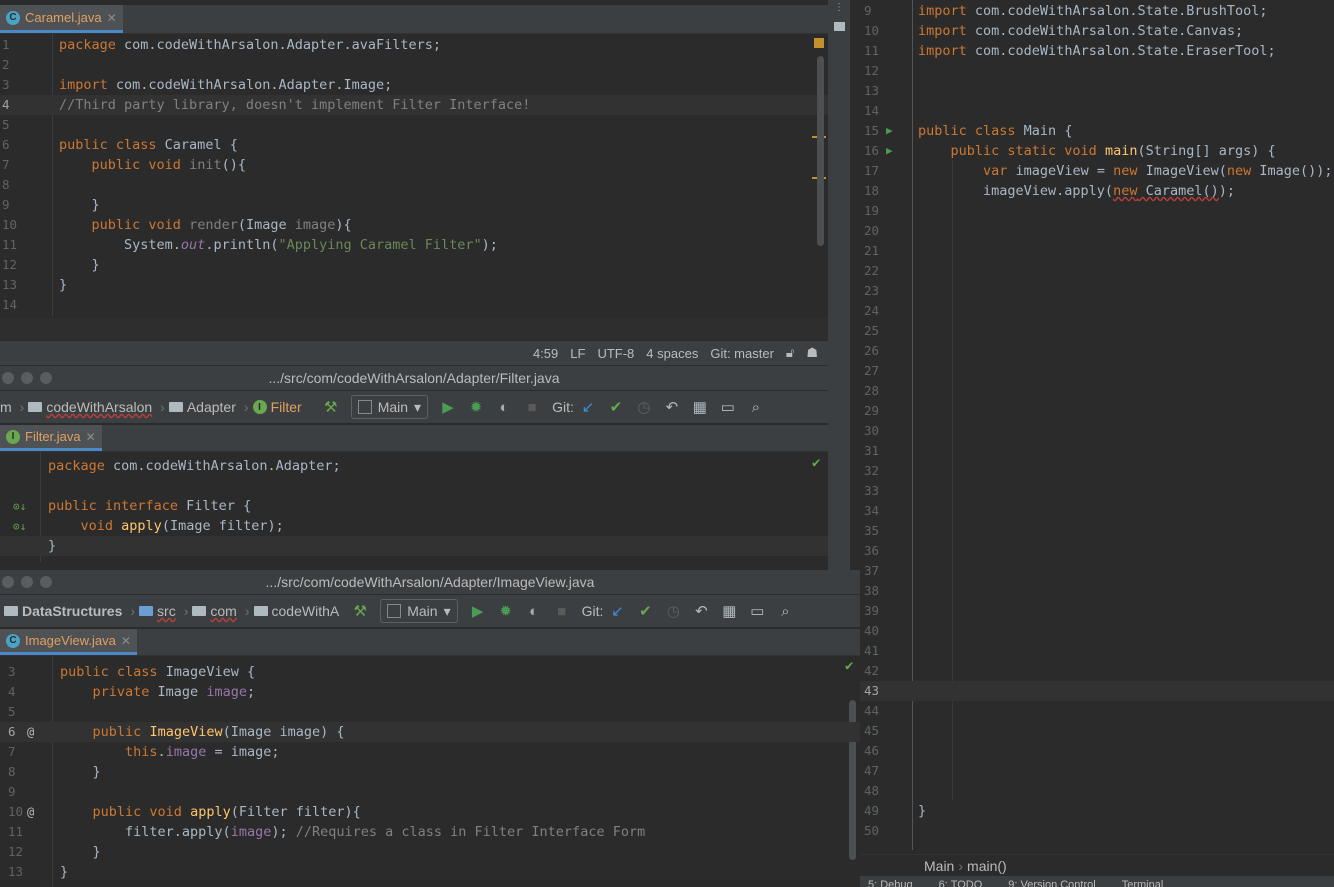  I want to click on code-line: 9, so click(430, 792).